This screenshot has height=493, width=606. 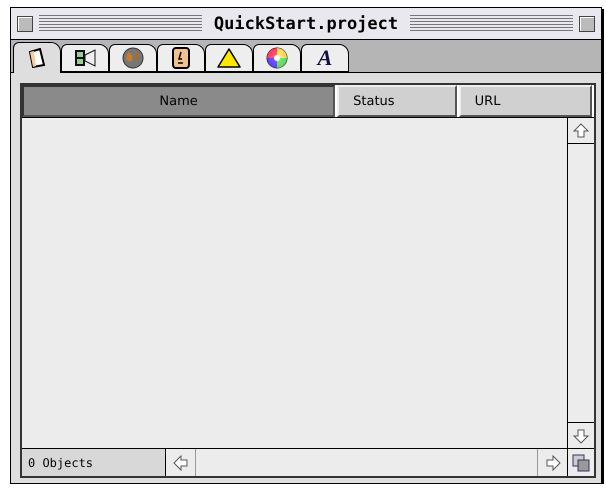 What do you see at coordinates (397, 101) in the screenshot?
I see `column-header: Status` at bounding box center [397, 101].